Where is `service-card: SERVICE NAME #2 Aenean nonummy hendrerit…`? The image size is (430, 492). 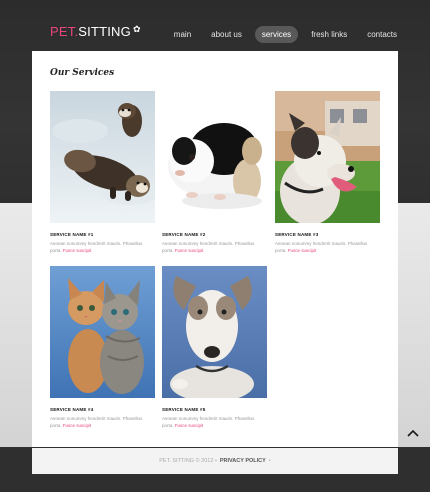
service-card: SERVICE NAME #2 Aenean nonummy hendrerit… is located at coordinates (214, 172).